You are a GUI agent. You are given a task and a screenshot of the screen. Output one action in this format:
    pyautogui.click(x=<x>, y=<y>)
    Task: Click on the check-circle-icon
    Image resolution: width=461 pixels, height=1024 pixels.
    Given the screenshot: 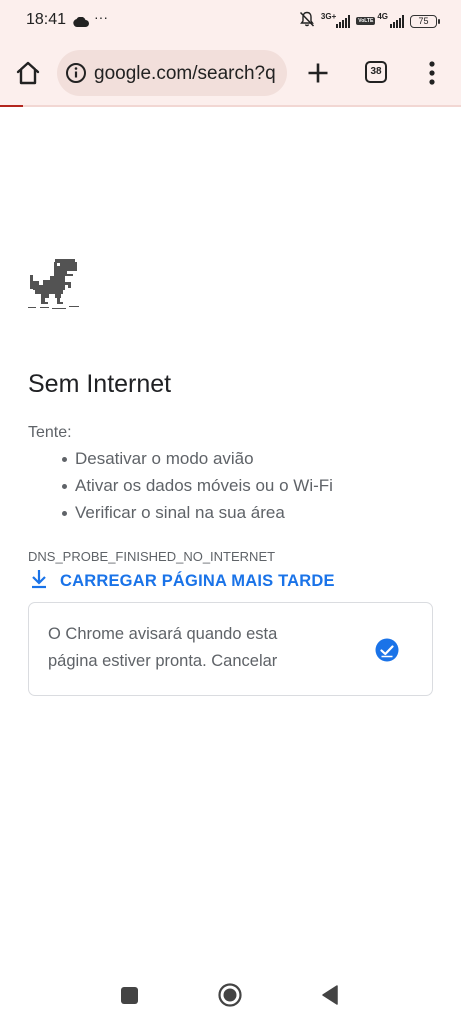 What is the action you would take?
    pyautogui.click(x=387, y=650)
    